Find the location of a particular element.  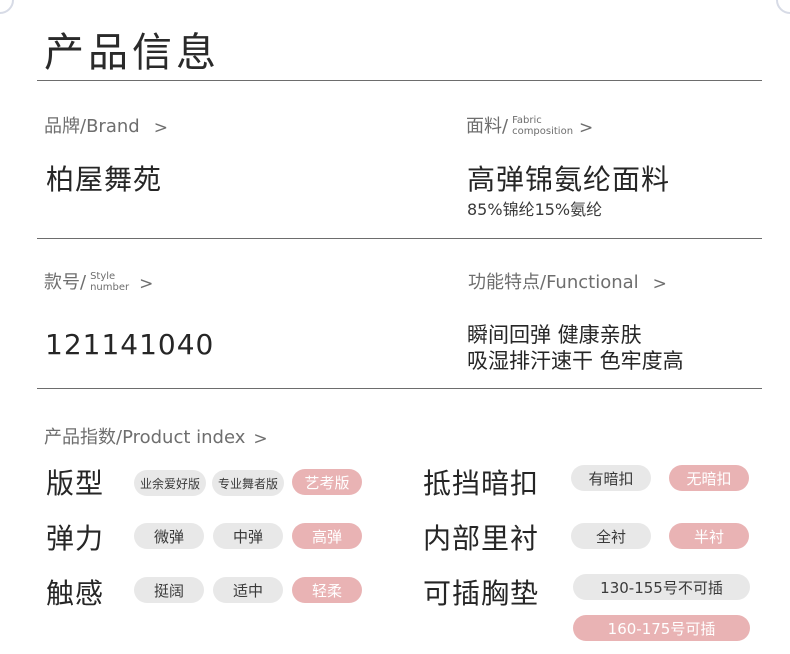

hidden-button-option-yes: 有暗扣 is located at coordinates (611, 478).